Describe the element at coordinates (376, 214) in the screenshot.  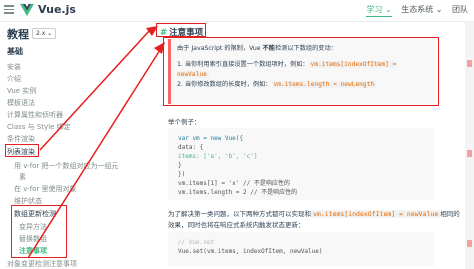
I see `paragraph-solution-code: vm.items[indexOfItem] = newValue` at that location.